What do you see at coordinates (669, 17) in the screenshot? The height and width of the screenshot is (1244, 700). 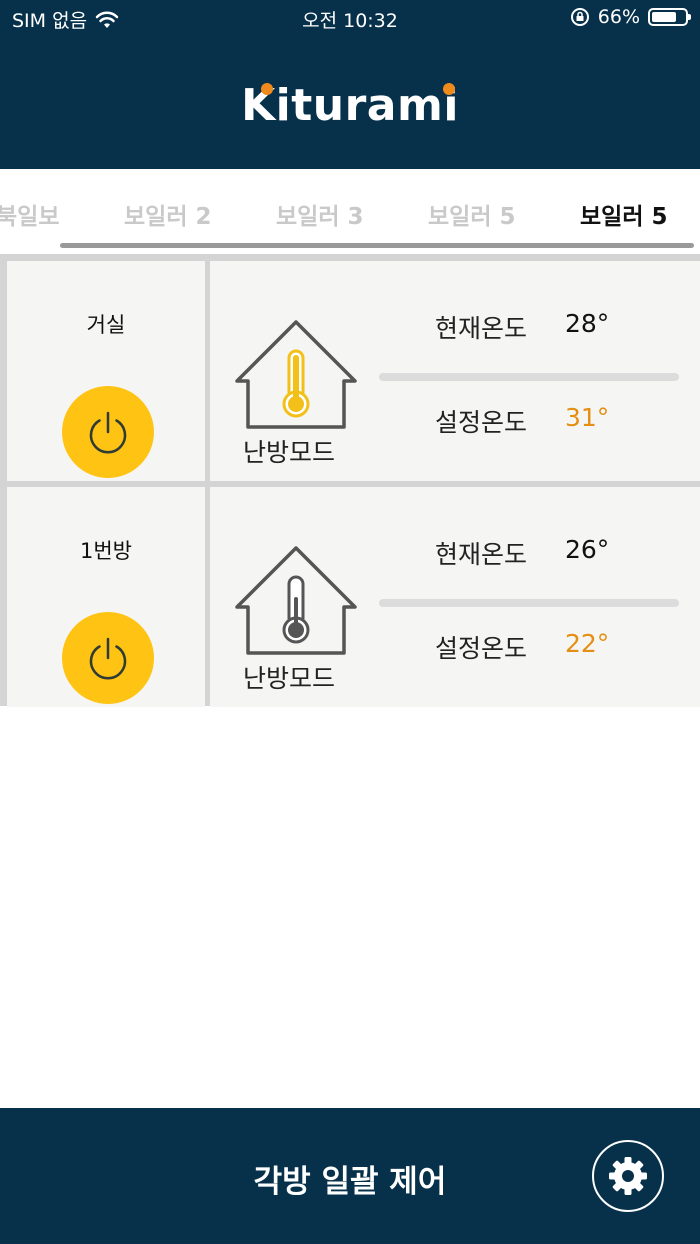 I see `battery-icon` at bounding box center [669, 17].